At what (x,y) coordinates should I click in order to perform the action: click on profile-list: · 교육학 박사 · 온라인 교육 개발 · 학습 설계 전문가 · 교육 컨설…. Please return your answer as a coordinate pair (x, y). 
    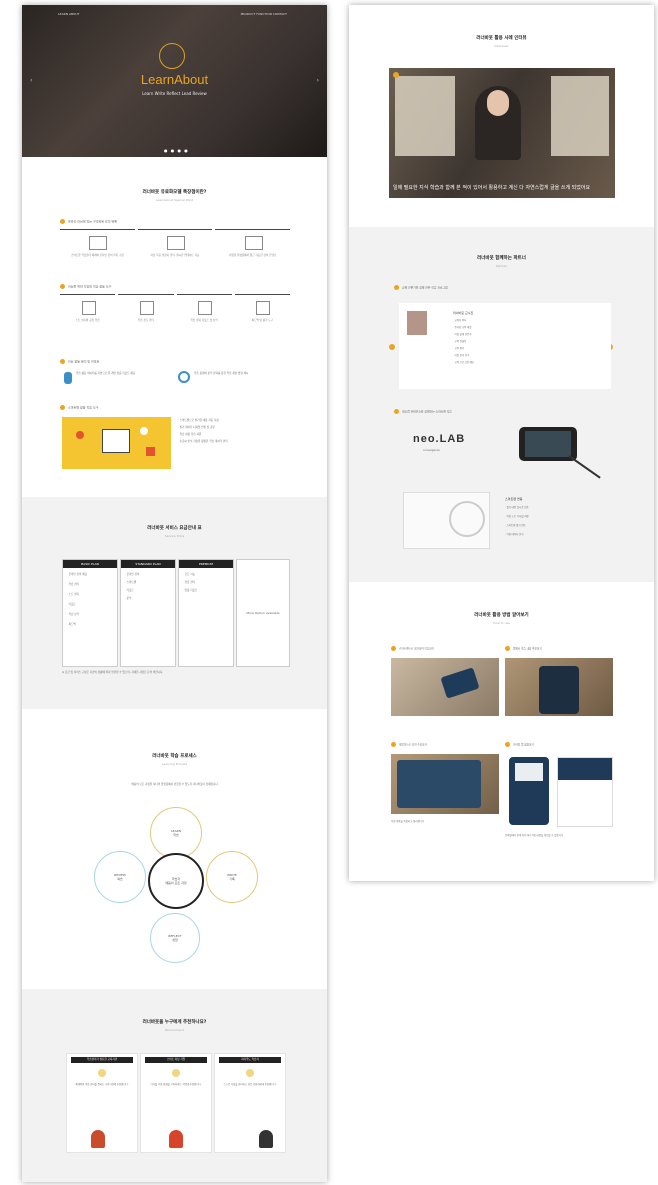
    Looking at the image, I should click on (528, 342).